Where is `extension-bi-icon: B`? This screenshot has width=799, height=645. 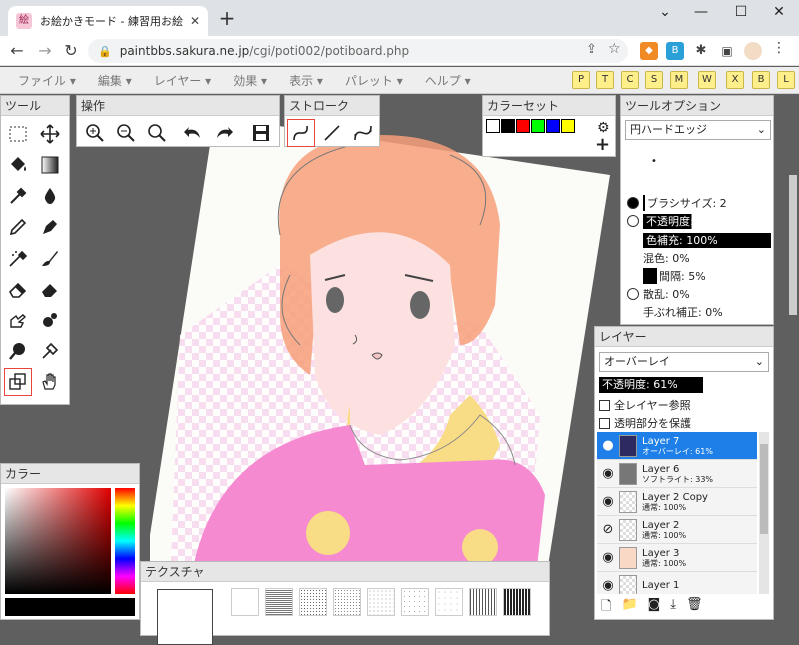
extension-bi-icon: B is located at coordinates (675, 51).